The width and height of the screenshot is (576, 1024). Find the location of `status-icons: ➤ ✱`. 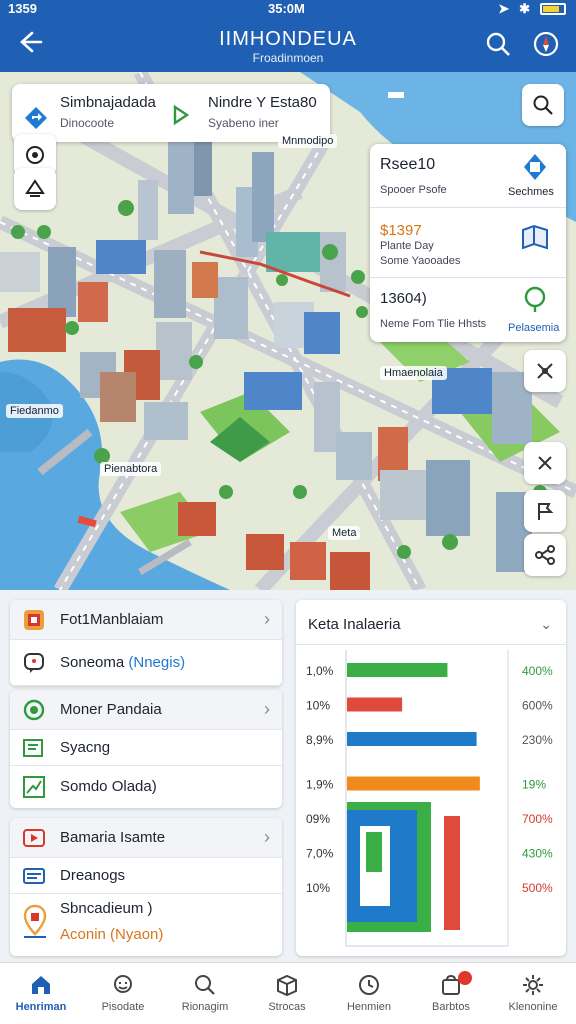

status-icons: ➤ ✱ is located at coordinates (532, 9).